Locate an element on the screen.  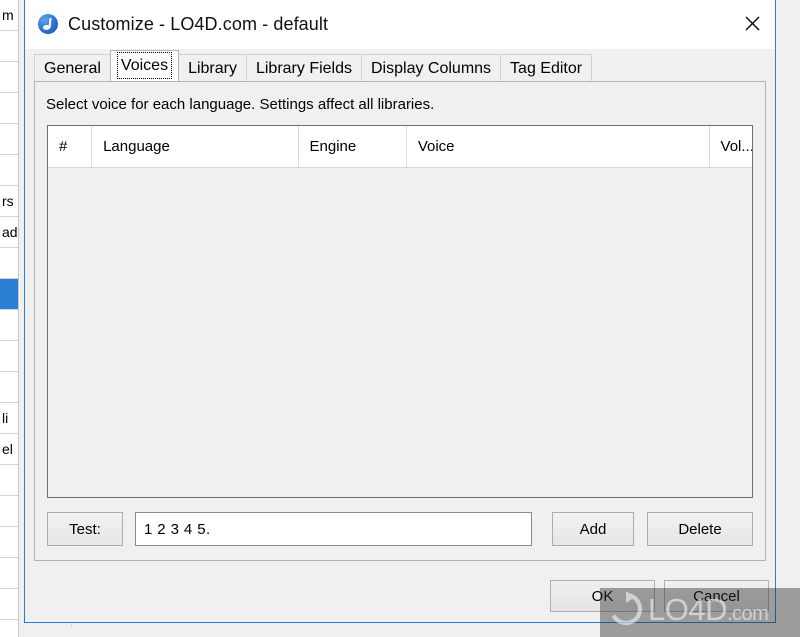
add-button: Add is located at coordinates (593, 529).